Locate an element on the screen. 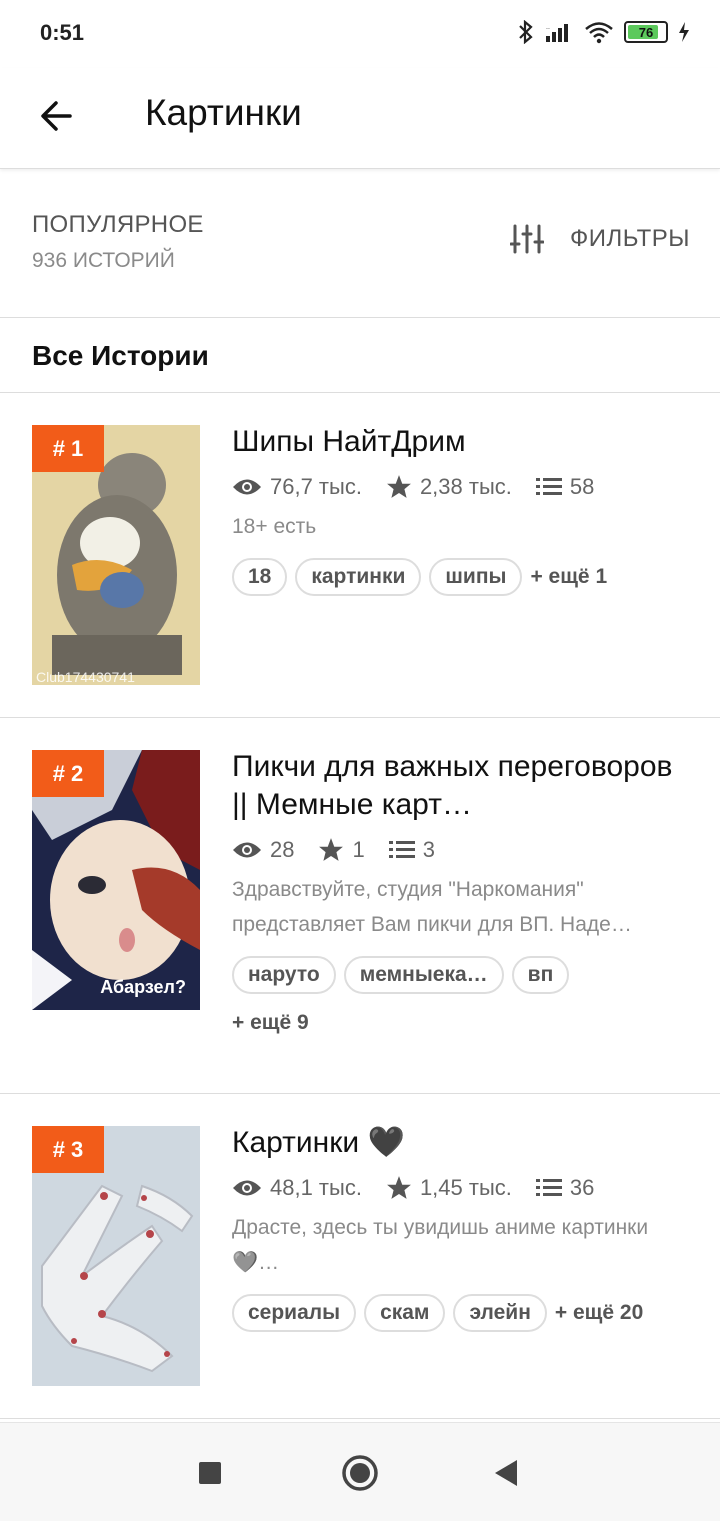  tag-chip: сериалы is located at coordinates (294, 1313).